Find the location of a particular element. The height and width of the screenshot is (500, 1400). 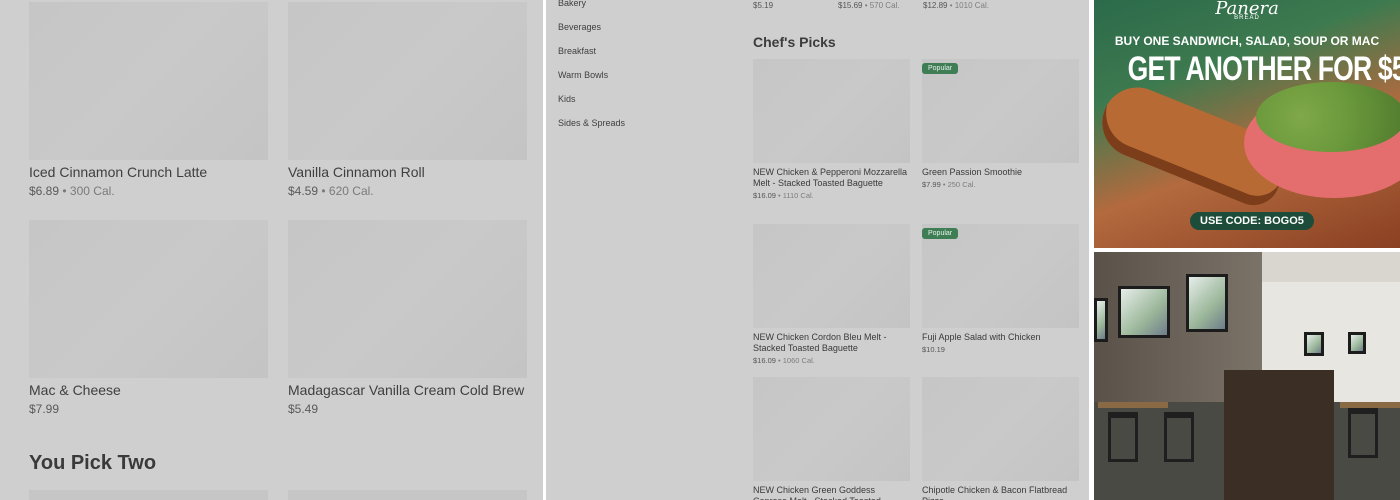

menu-item-card: Mac & Cheese $7.99 is located at coordinates (148, 318).